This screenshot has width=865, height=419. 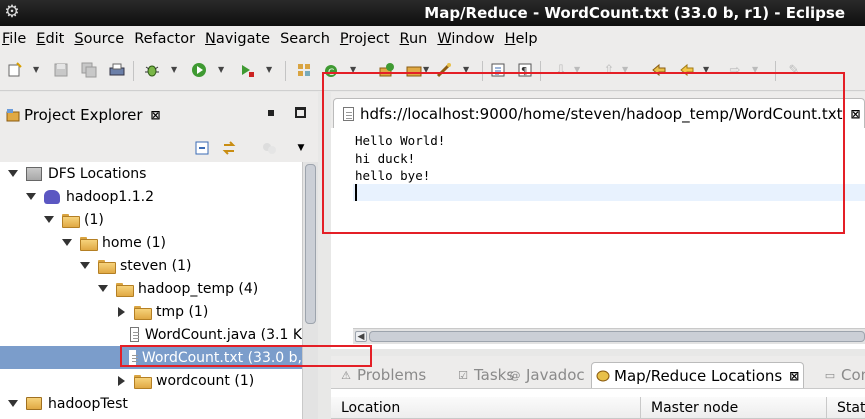 I want to click on editor-scroll-thumb, so click(x=617, y=336).